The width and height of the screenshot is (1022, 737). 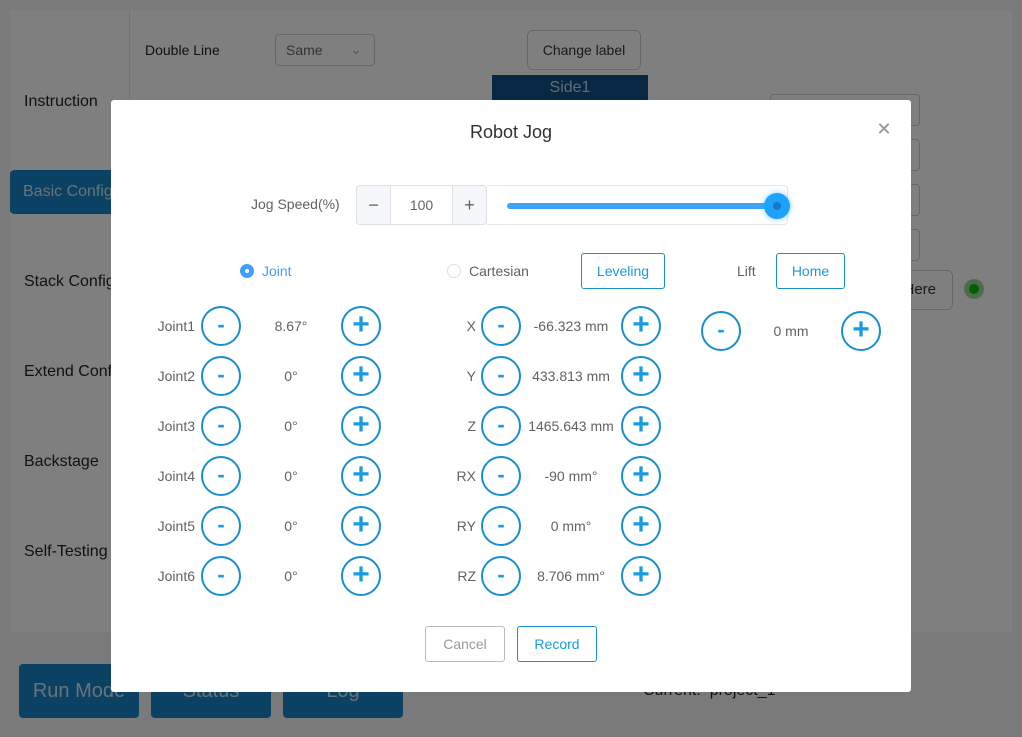 I want to click on decrease-button: −, so click(x=373, y=205).